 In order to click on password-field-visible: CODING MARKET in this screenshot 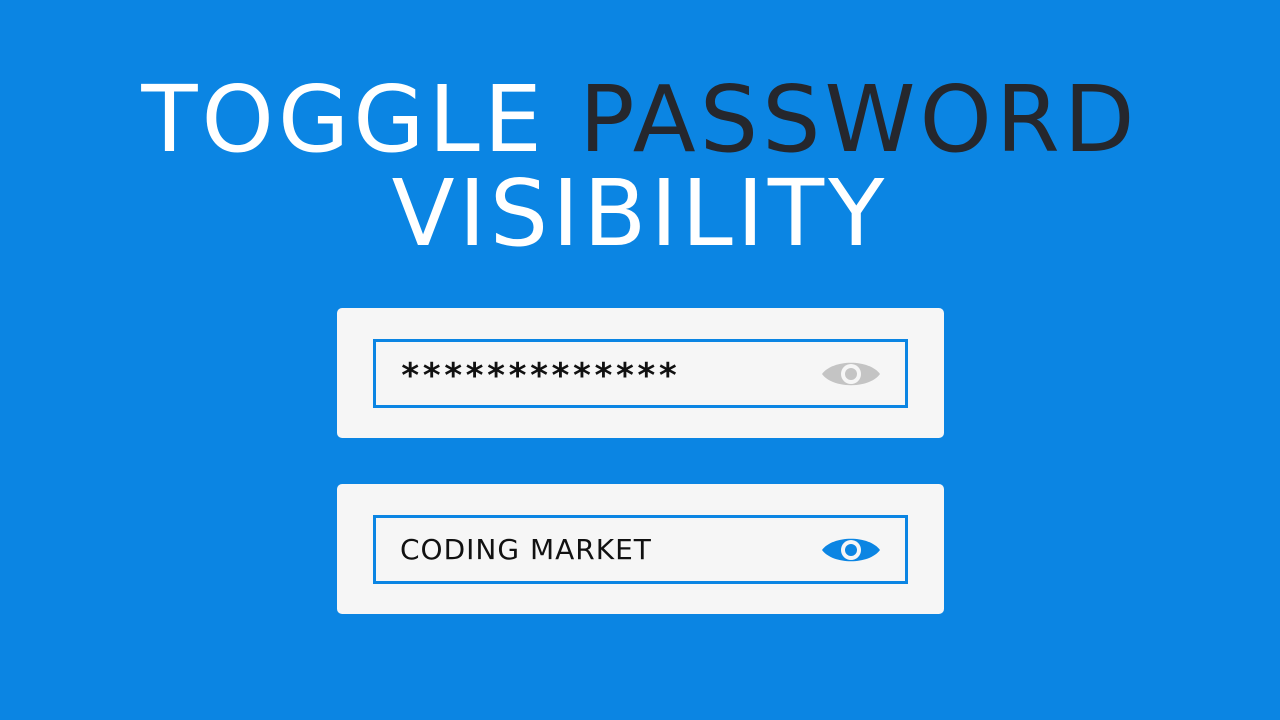, I will do `click(640, 549)`.